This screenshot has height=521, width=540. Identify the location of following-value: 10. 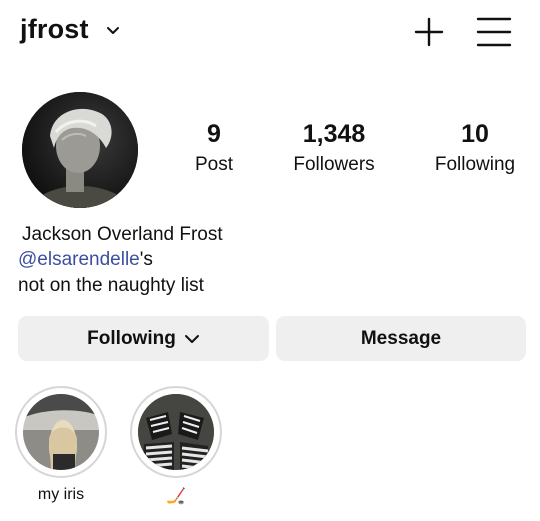
(475, 134).